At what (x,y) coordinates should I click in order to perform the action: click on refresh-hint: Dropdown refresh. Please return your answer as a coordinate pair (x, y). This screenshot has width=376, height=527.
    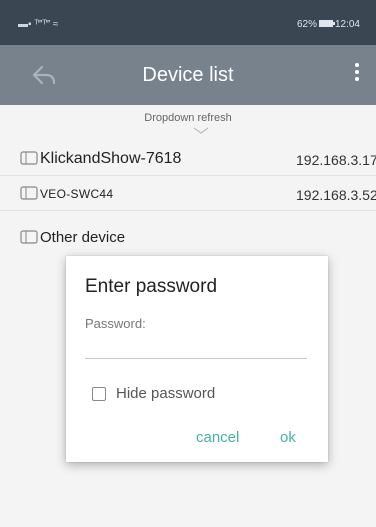
    Looking at the image, I should click on (188, 118).